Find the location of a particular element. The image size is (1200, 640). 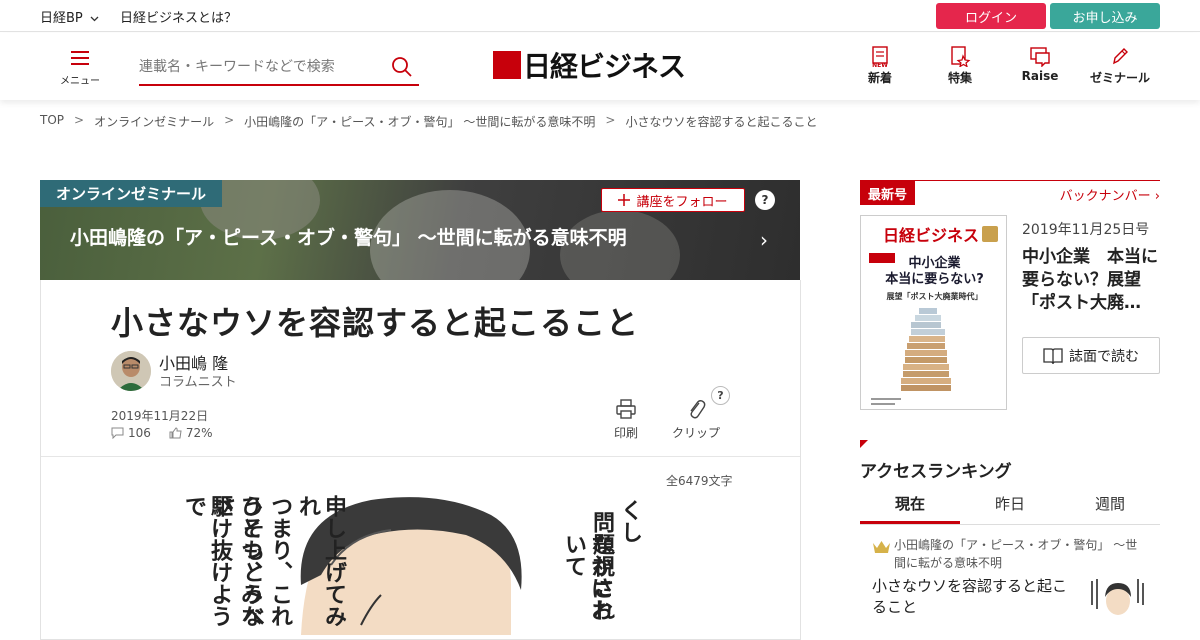

speech-column: つまり、これ is located at coordinates (280, 561).